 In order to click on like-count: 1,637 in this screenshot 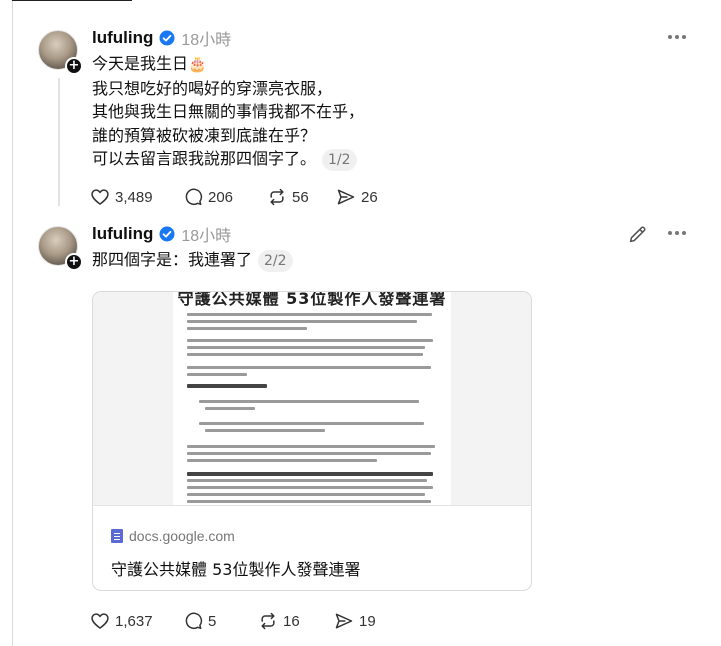, I will do `click(134, 621)`.